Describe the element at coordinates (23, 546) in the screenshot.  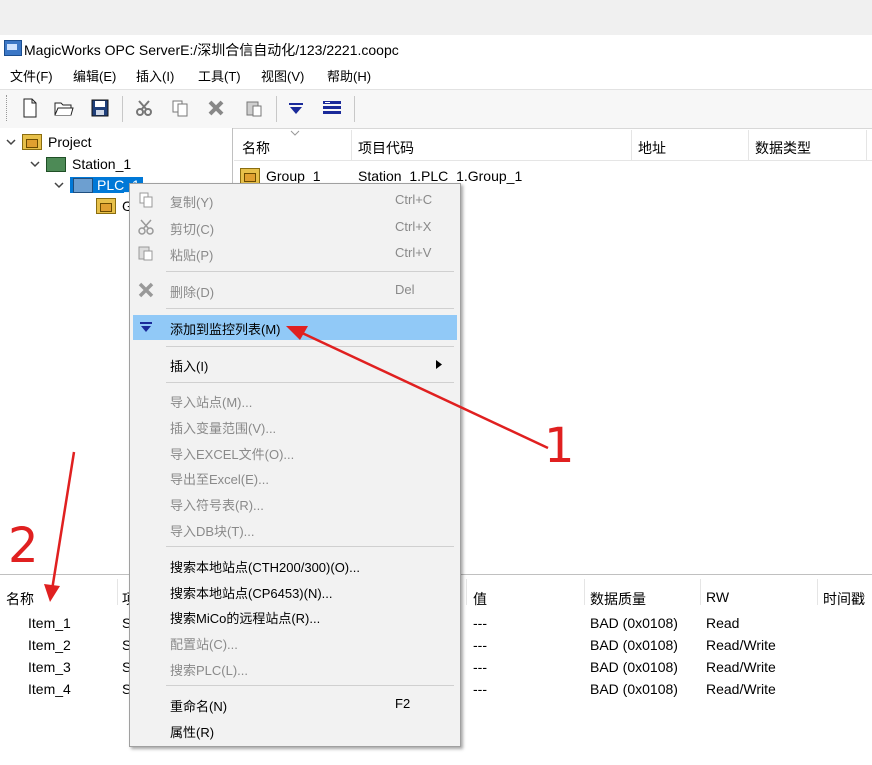
I see `annotation-label-2: 2` at that location.